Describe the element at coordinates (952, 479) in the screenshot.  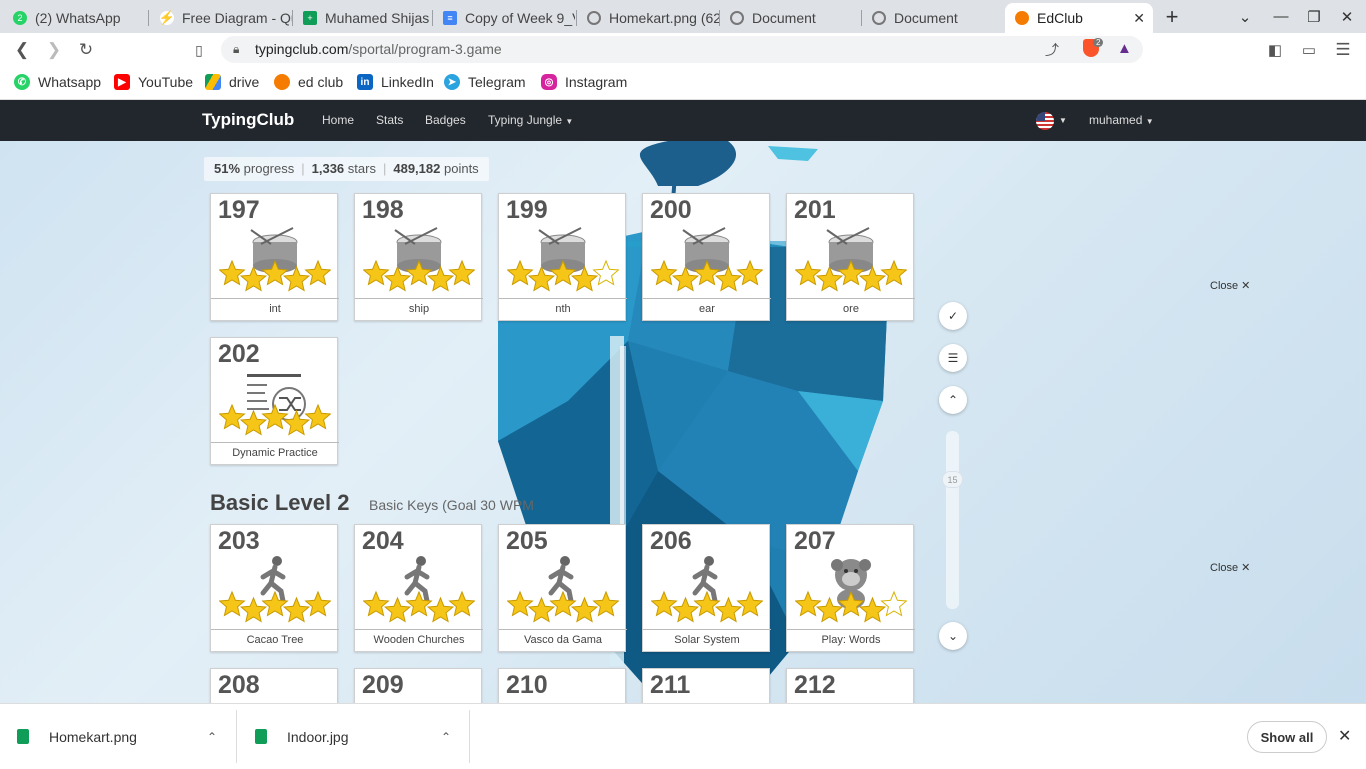
I see `slider-knob: 15` at that location.